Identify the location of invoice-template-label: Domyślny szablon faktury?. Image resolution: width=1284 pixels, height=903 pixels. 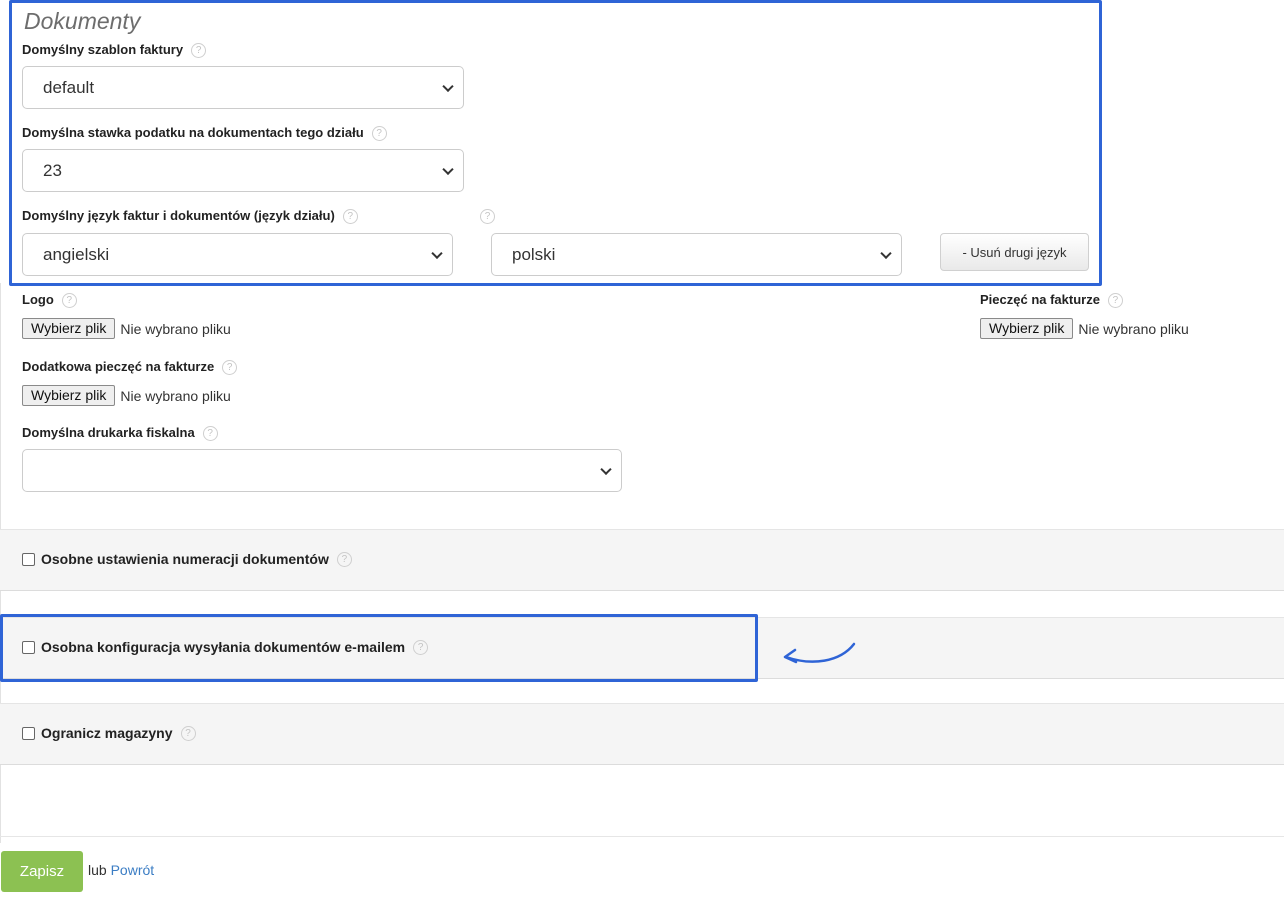
(114, 50).